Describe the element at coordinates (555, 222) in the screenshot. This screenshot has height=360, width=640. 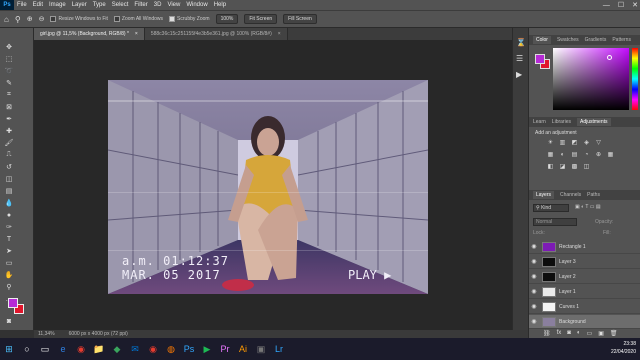
I see `blend-mode-select: Normal` at that location.